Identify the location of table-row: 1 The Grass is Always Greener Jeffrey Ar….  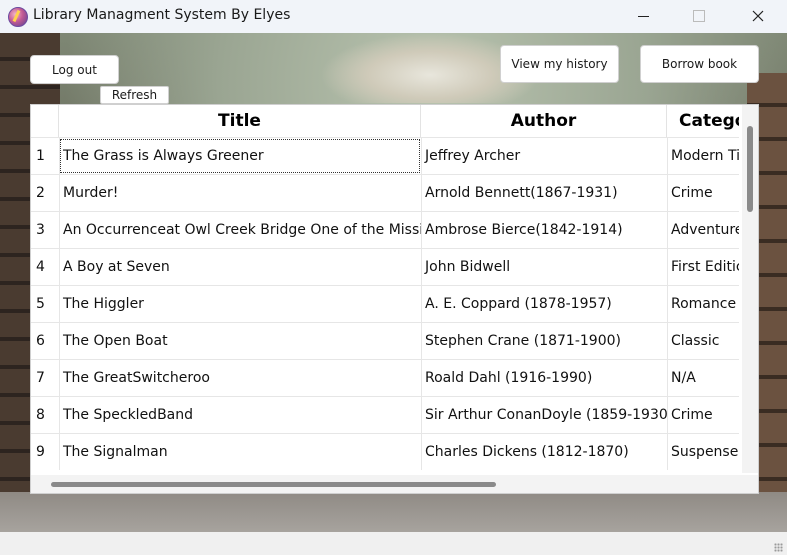
(385, 155).